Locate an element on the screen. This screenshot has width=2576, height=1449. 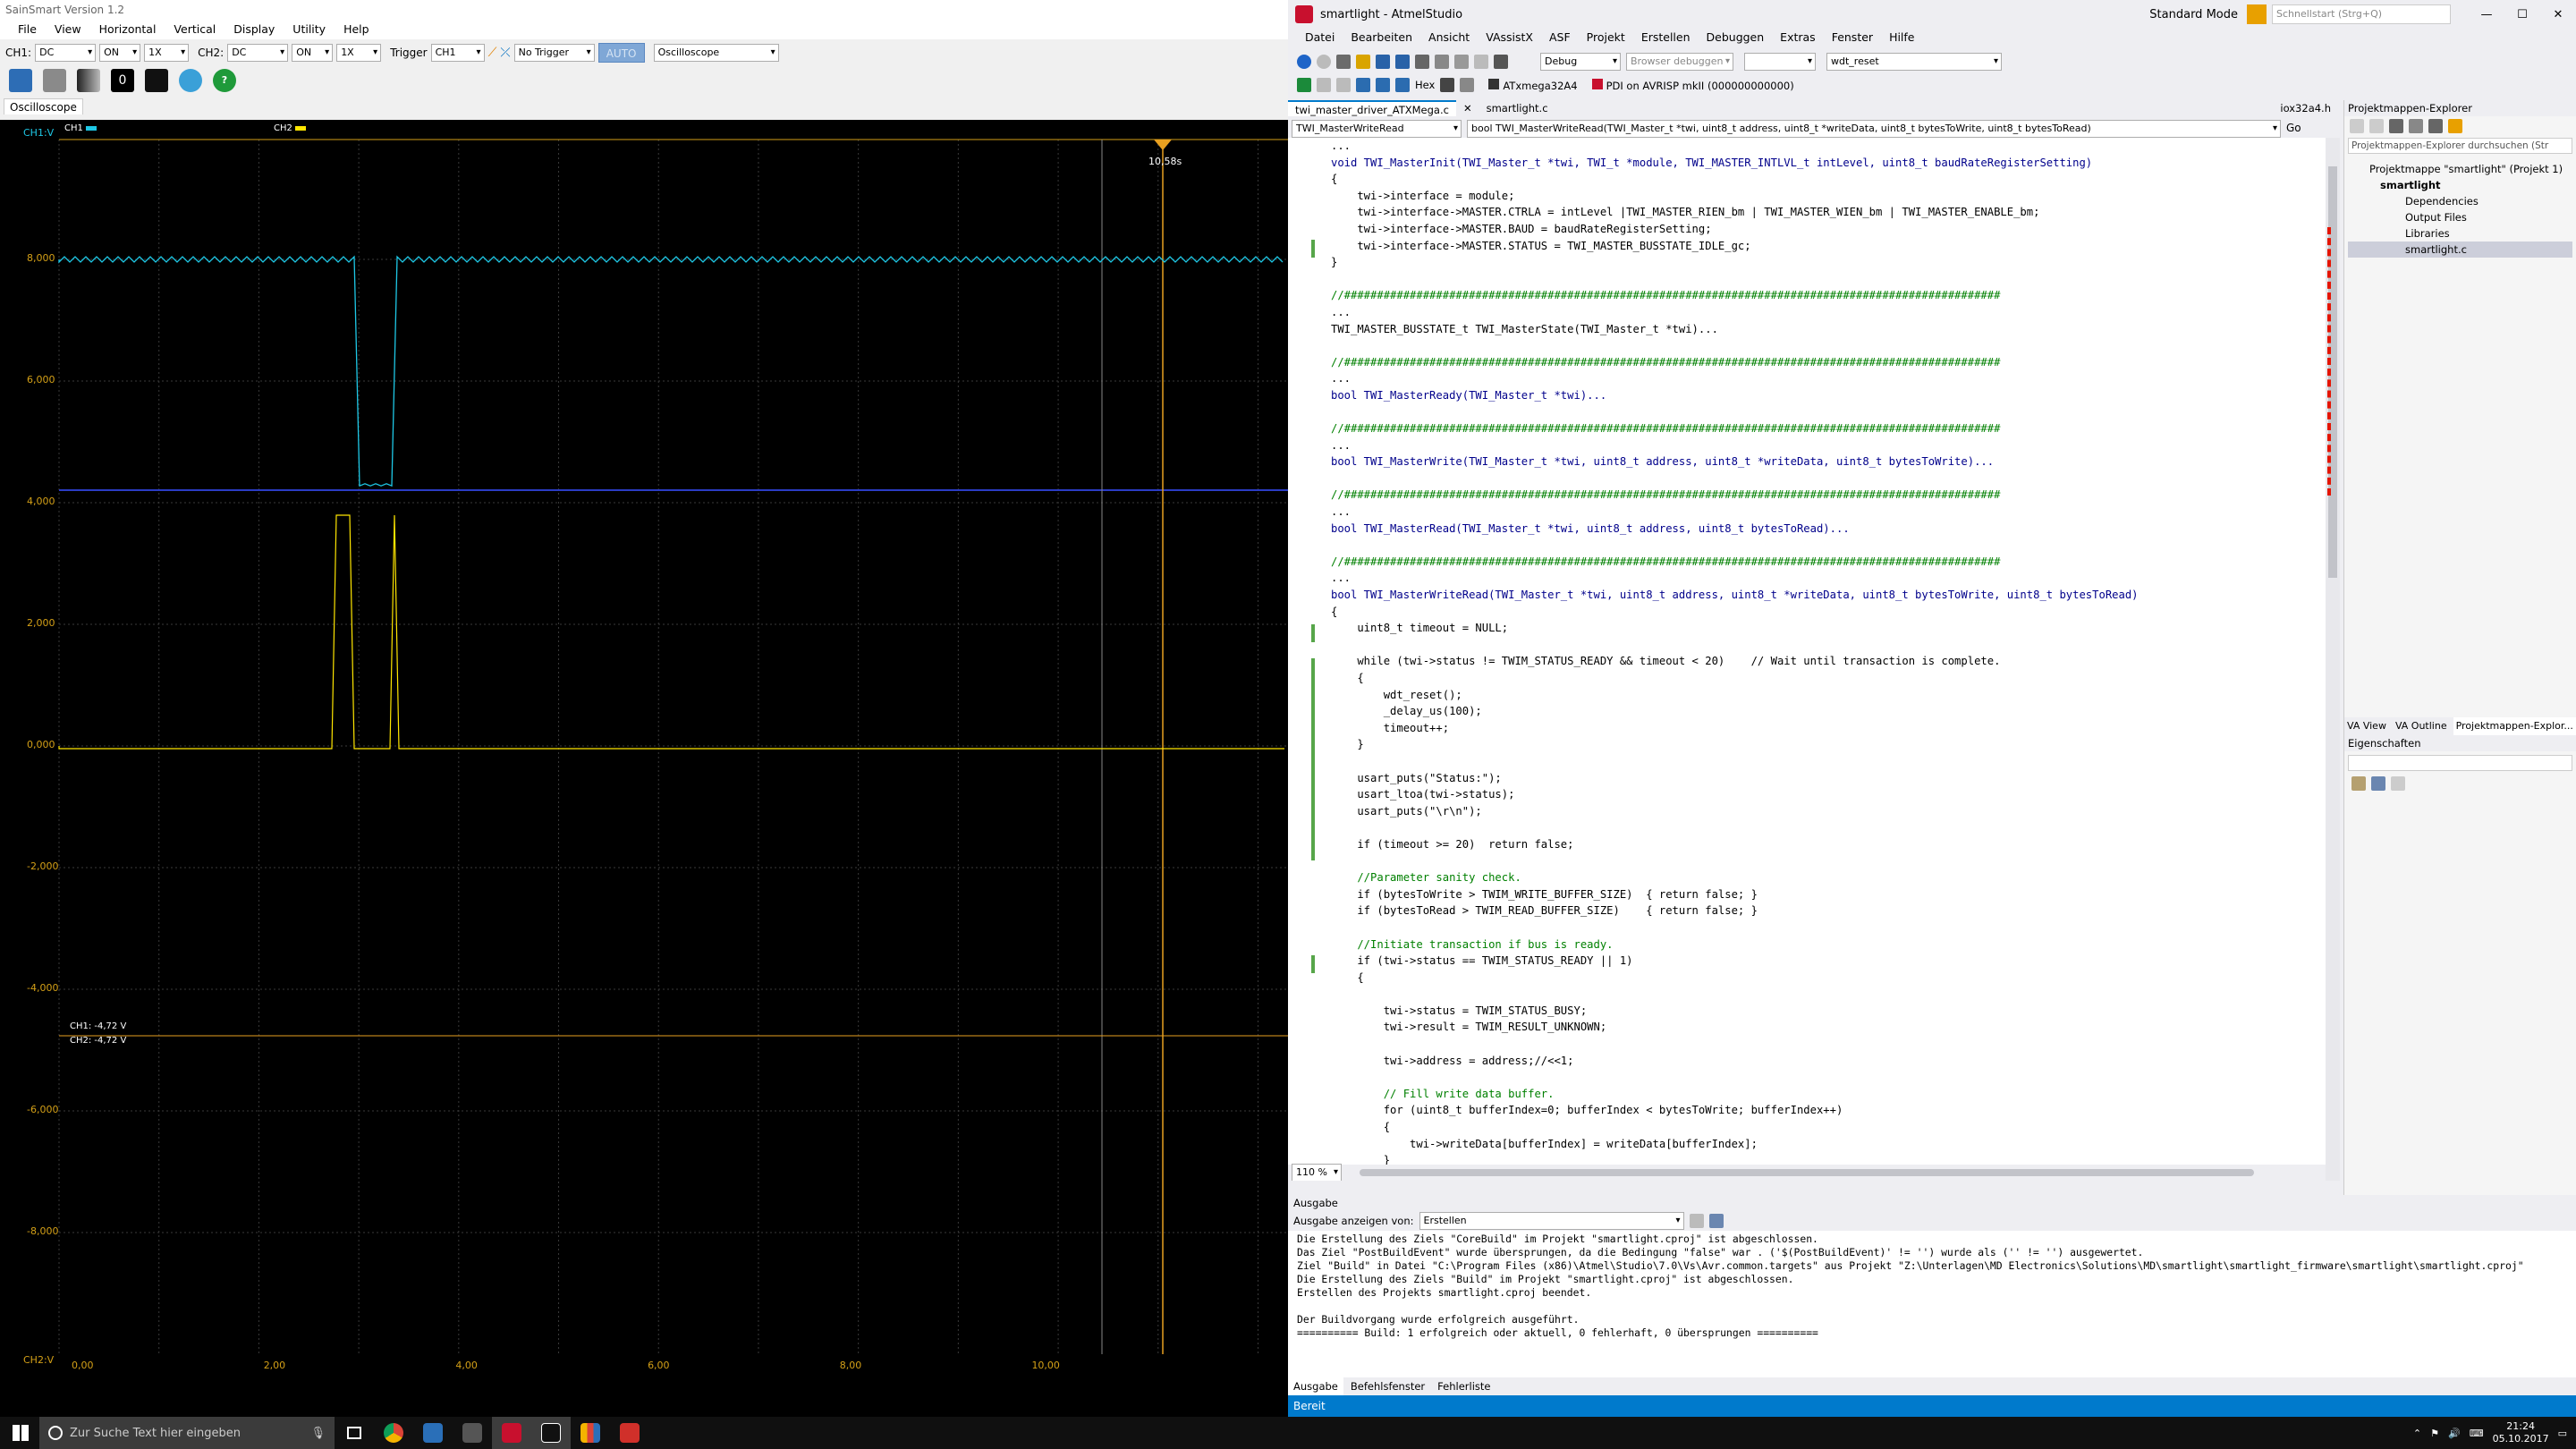
clock: 21:24 05.10.2017 is located at coordinates (2521, 1432).